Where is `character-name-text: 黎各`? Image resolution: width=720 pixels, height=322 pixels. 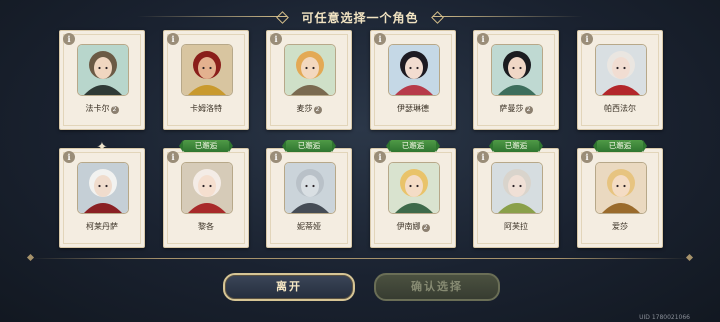 character-name-text: 黎各 is located at coordinates (206, 226).